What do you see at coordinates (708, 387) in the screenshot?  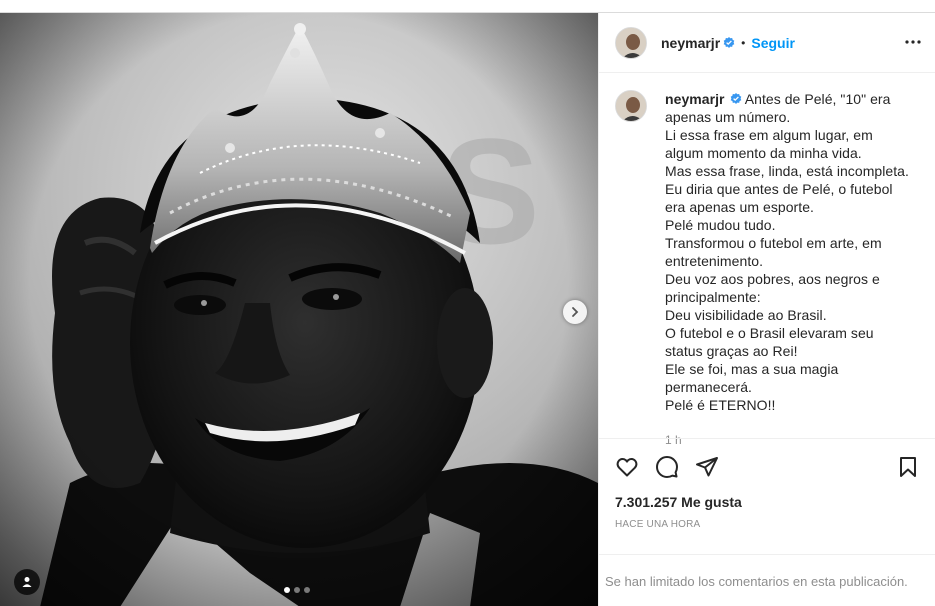 I see `caption-line: permanecerá.` at bounding box center [708, 387].